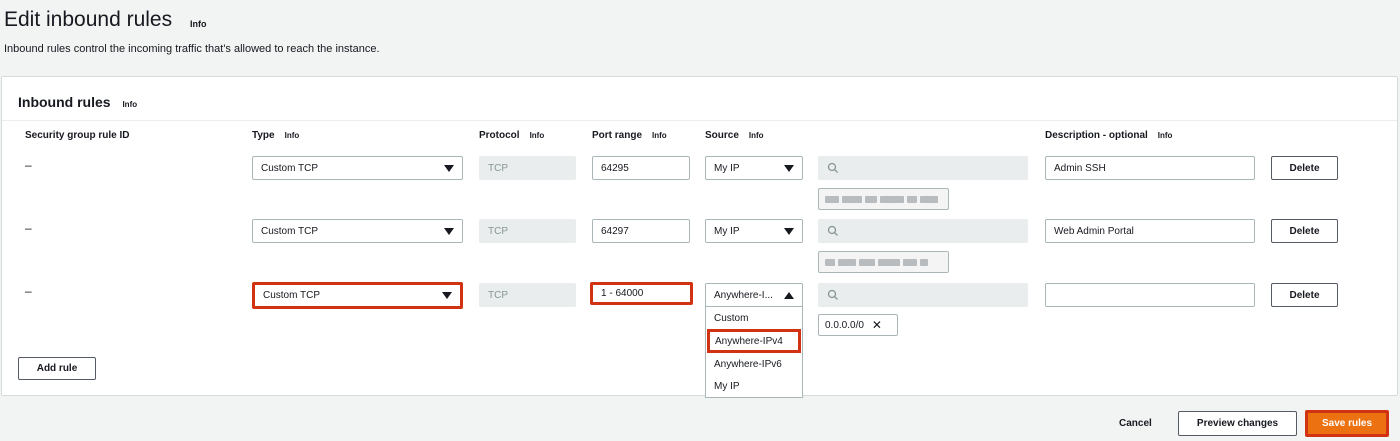  I want to click on col-header-port-range: Port range Info, so click(629, 135).